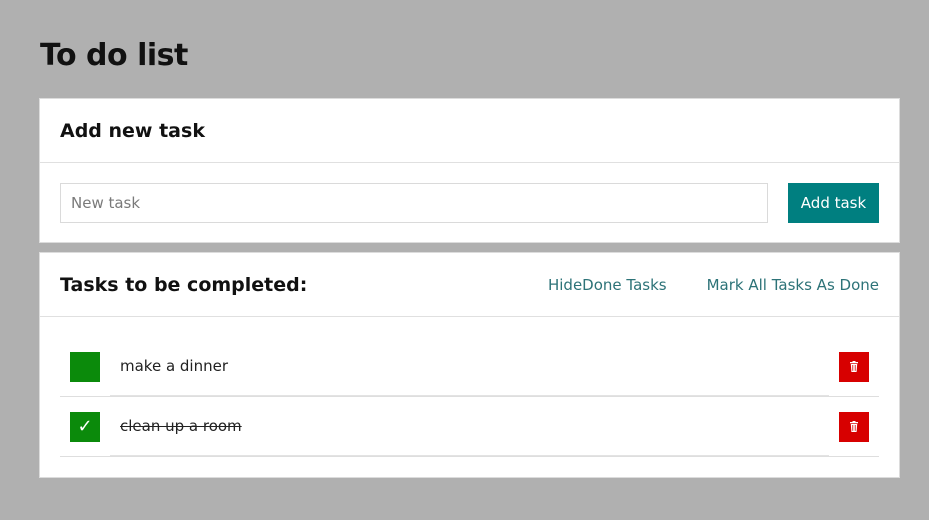  I want to click on task-item: make a dinner, so click(469, 367).